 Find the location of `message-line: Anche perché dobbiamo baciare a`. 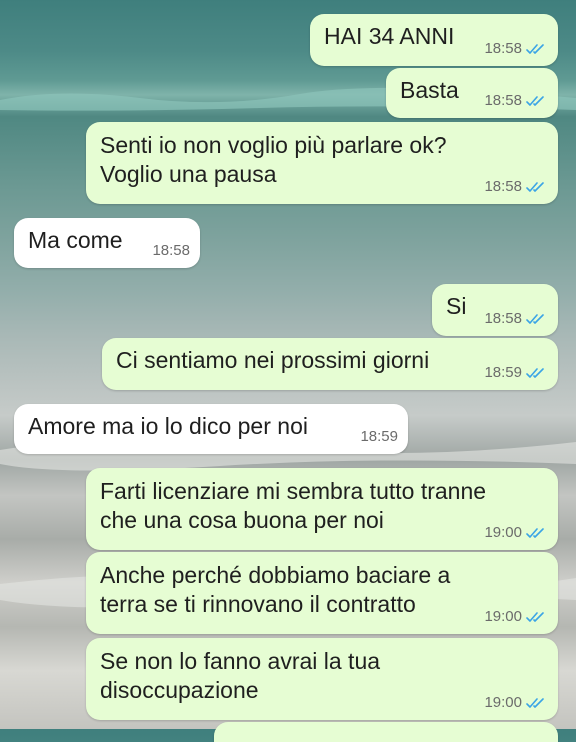

message-line: Anche perché dobbiamo baciare a is located at coordinates (275, 575).